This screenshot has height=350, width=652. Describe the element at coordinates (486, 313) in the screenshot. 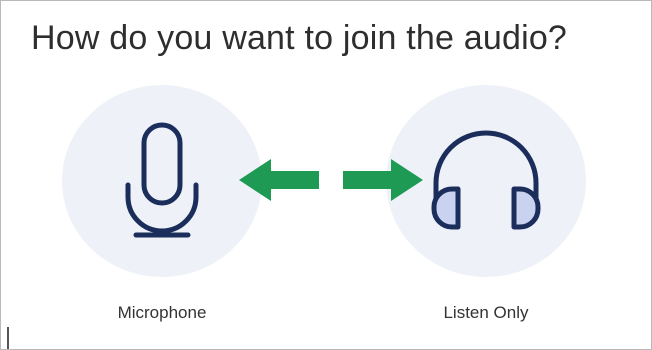

I see `listen-only-label: Listen Only` at that location.